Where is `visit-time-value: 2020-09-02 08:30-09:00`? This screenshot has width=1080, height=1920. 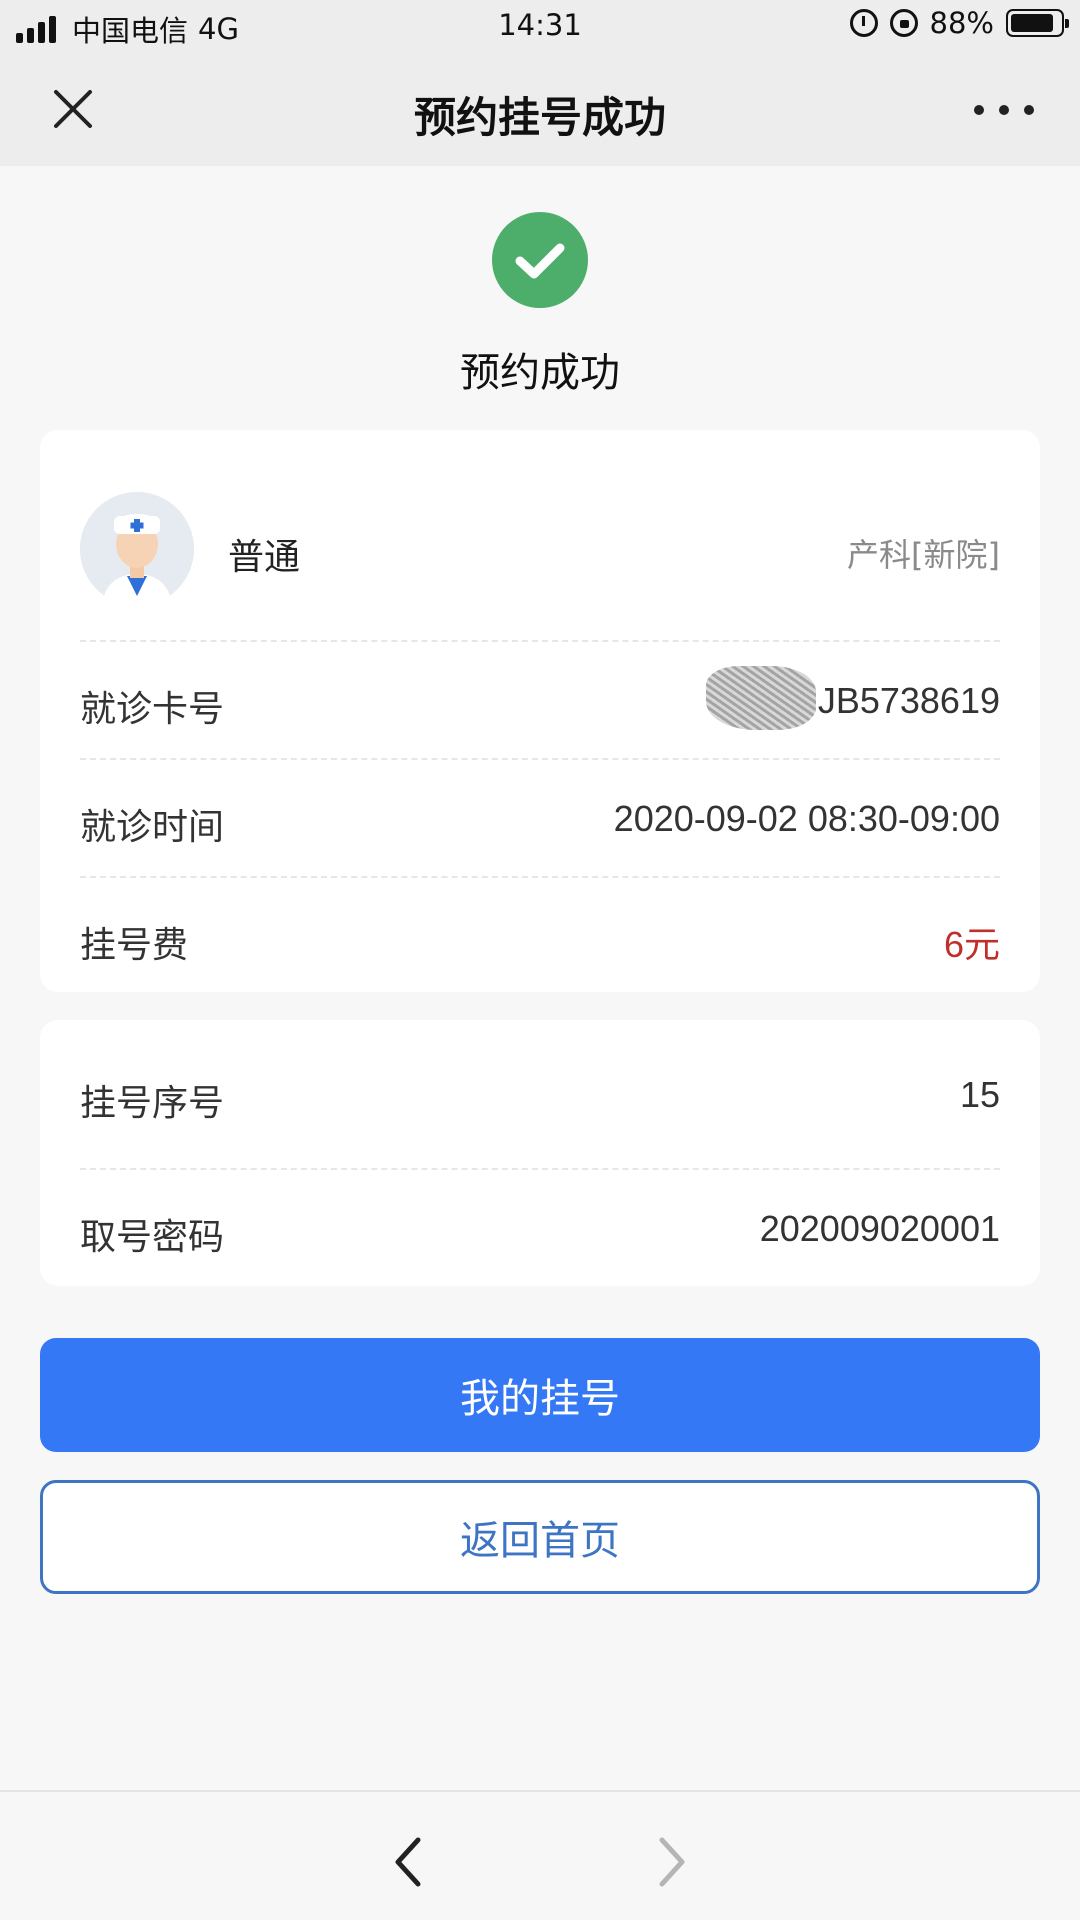
visit-time-value: 2020-09-02 08:30-09:00 is located at coordinates (806, 818).